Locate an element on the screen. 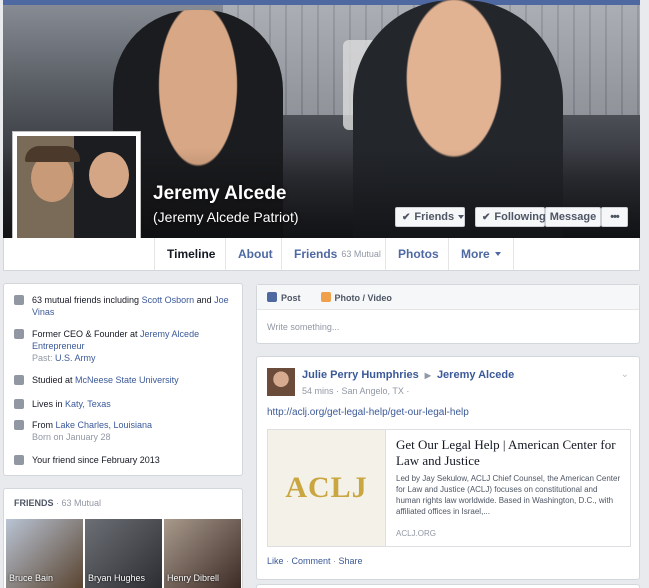  intro-friend-since: Your friend since February 2013 is located at coordinates (124, 460).